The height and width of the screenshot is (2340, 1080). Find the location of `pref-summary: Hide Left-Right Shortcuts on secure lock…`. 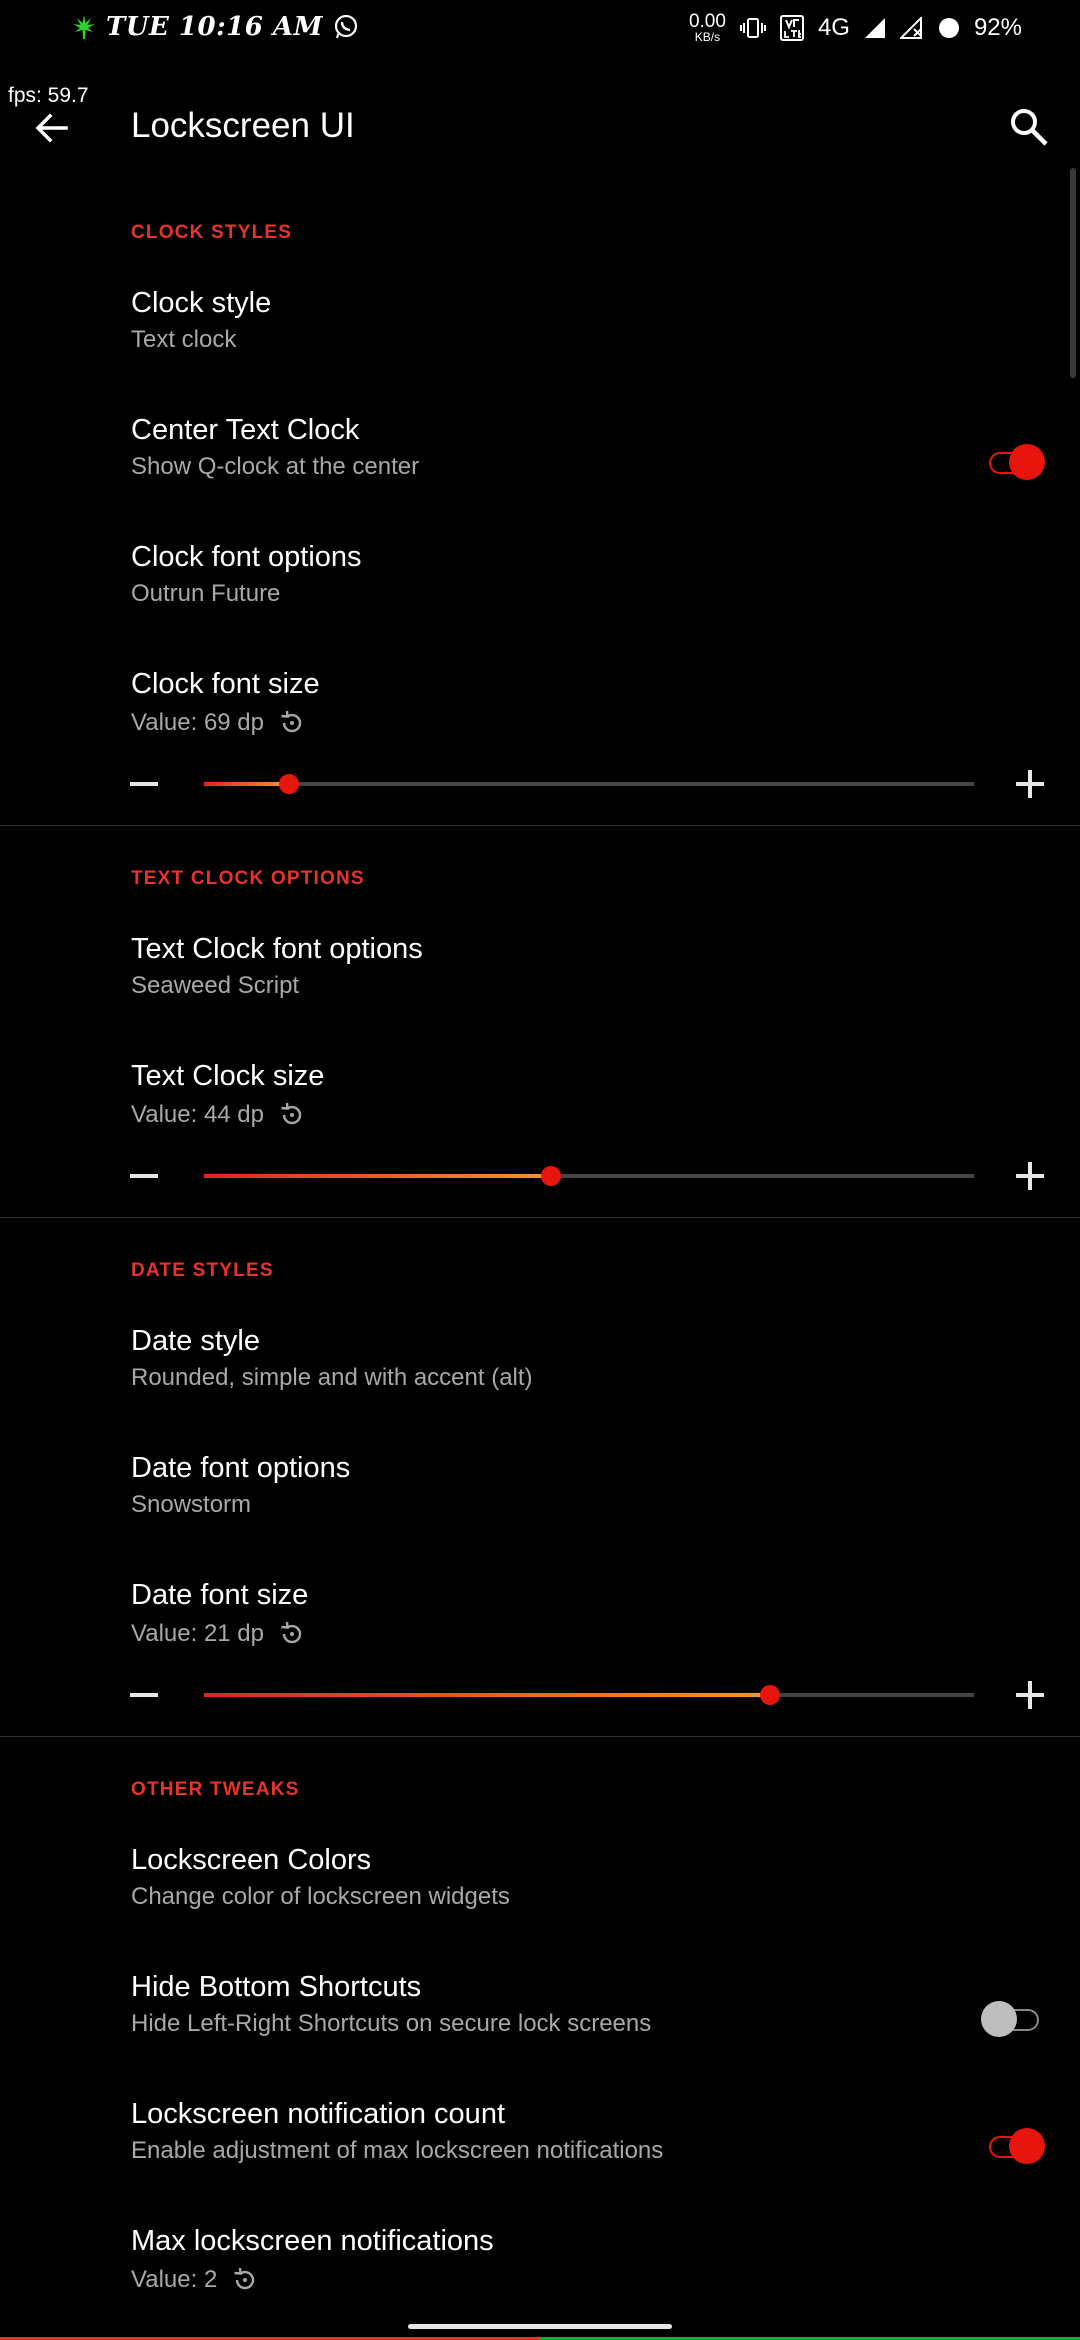

pref-summary: Hide Left-Right Shortcuts on secure lock… is located at coordinates (391, 2023).